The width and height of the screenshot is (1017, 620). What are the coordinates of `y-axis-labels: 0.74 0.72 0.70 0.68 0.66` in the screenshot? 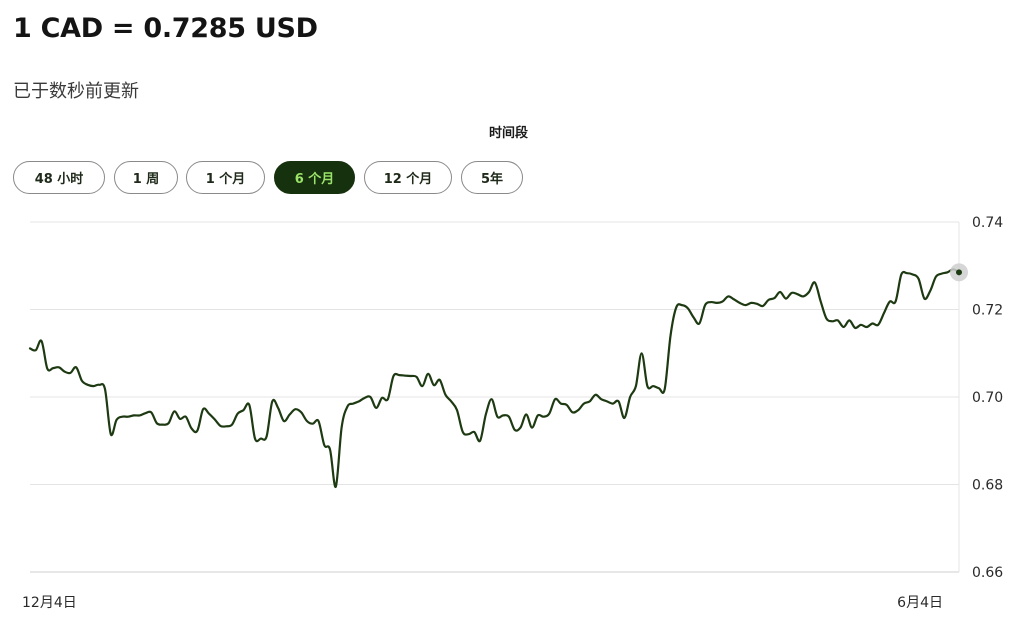 It's located at (987, 398).